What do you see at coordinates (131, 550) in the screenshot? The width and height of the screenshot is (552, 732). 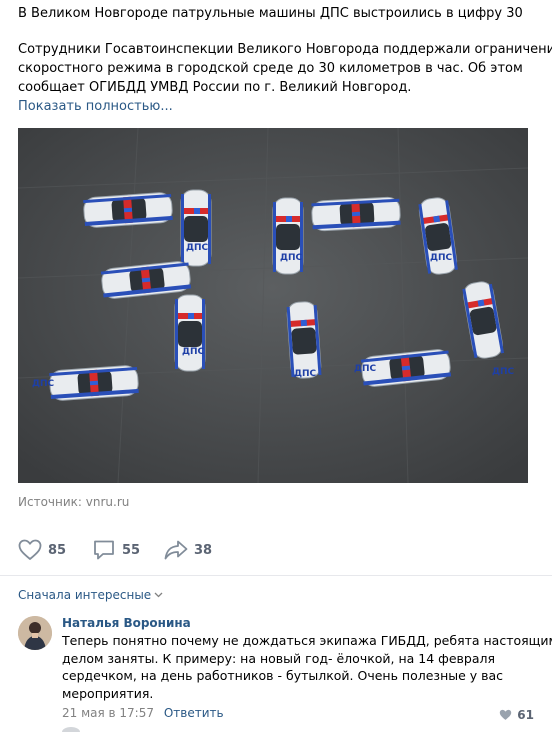 I see `comment-count: 55` at bounding box center [131, 550].